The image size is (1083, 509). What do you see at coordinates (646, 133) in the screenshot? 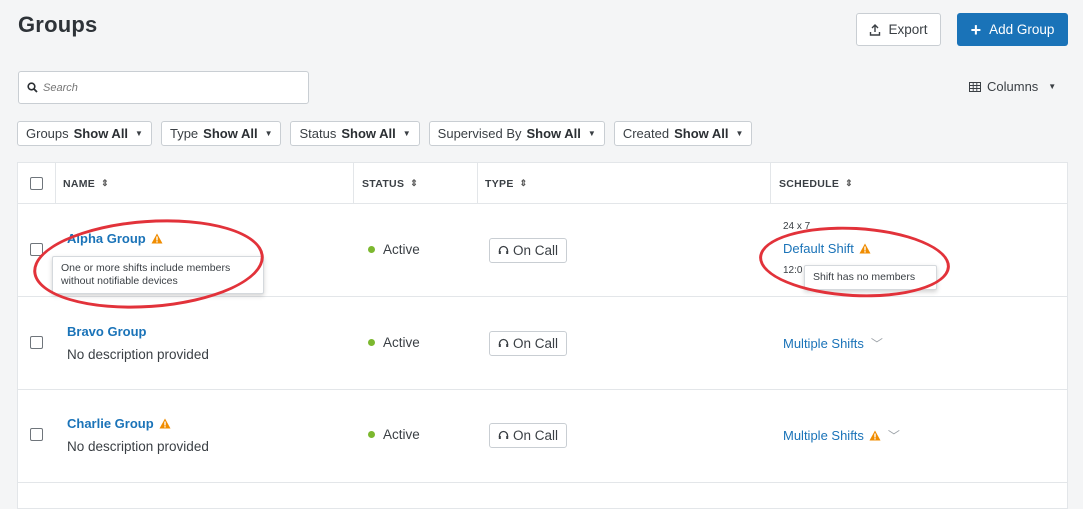
I see `filter-label: Created` at bounding box center [646, 133].